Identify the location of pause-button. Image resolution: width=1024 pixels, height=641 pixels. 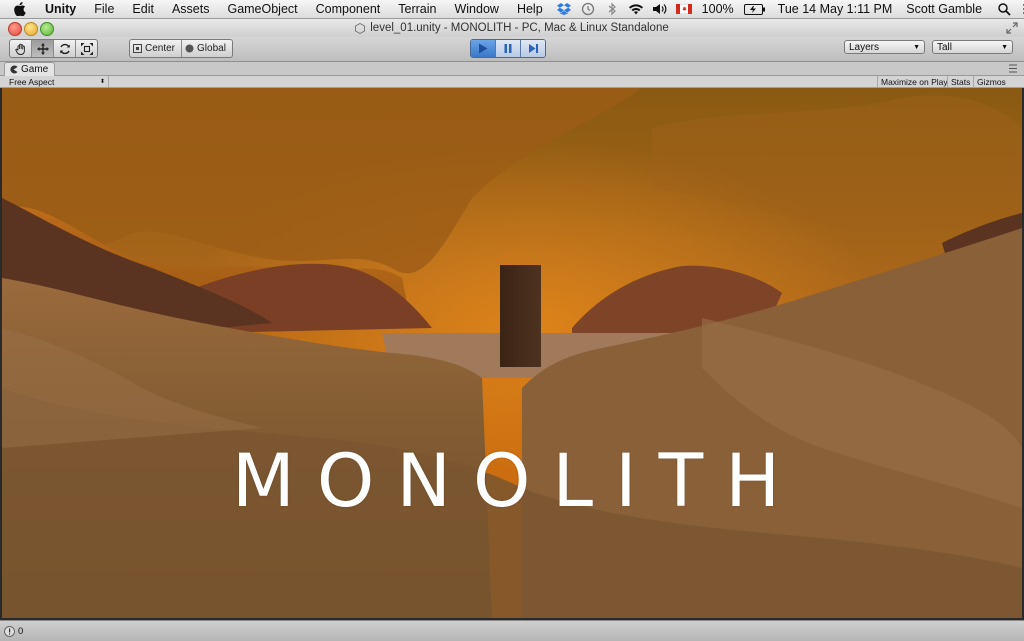
(508, 48).